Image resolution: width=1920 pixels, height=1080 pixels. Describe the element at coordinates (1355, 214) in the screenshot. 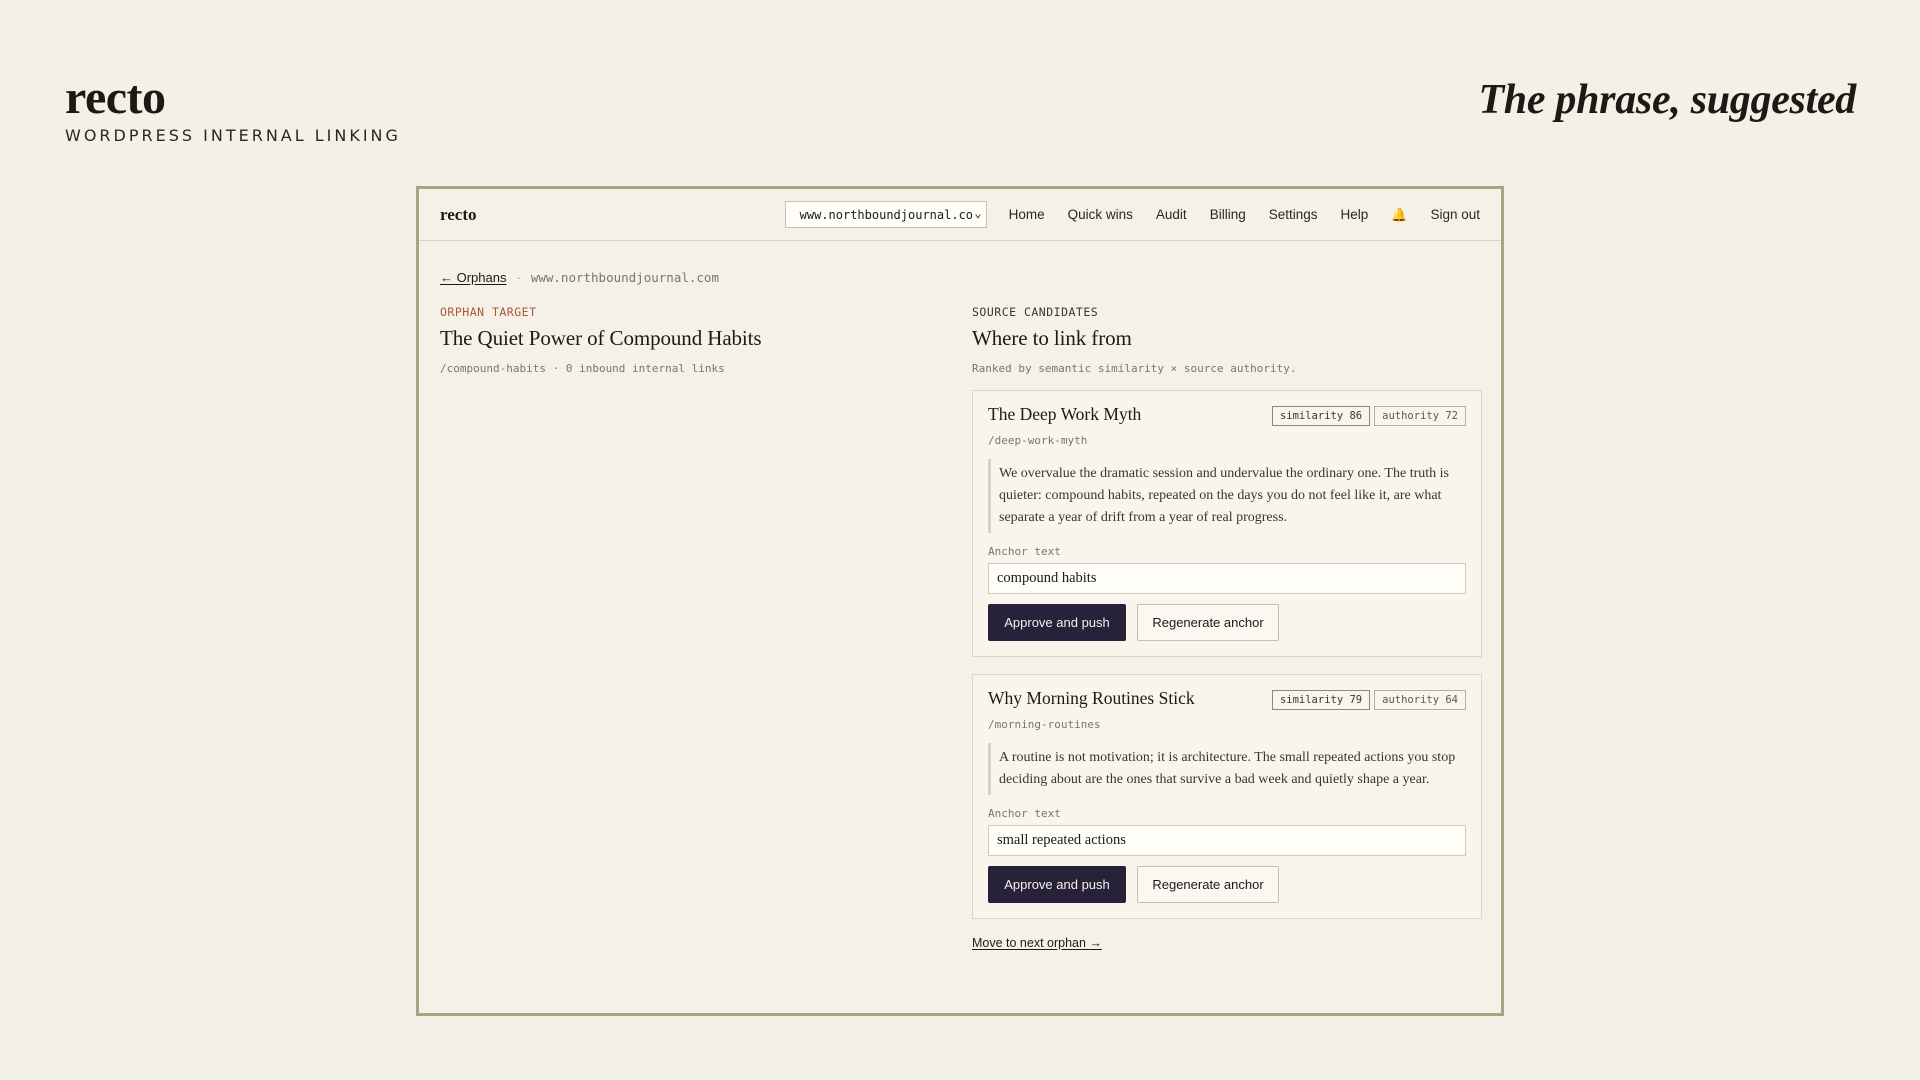

I see `nav-help: Help` at that location.